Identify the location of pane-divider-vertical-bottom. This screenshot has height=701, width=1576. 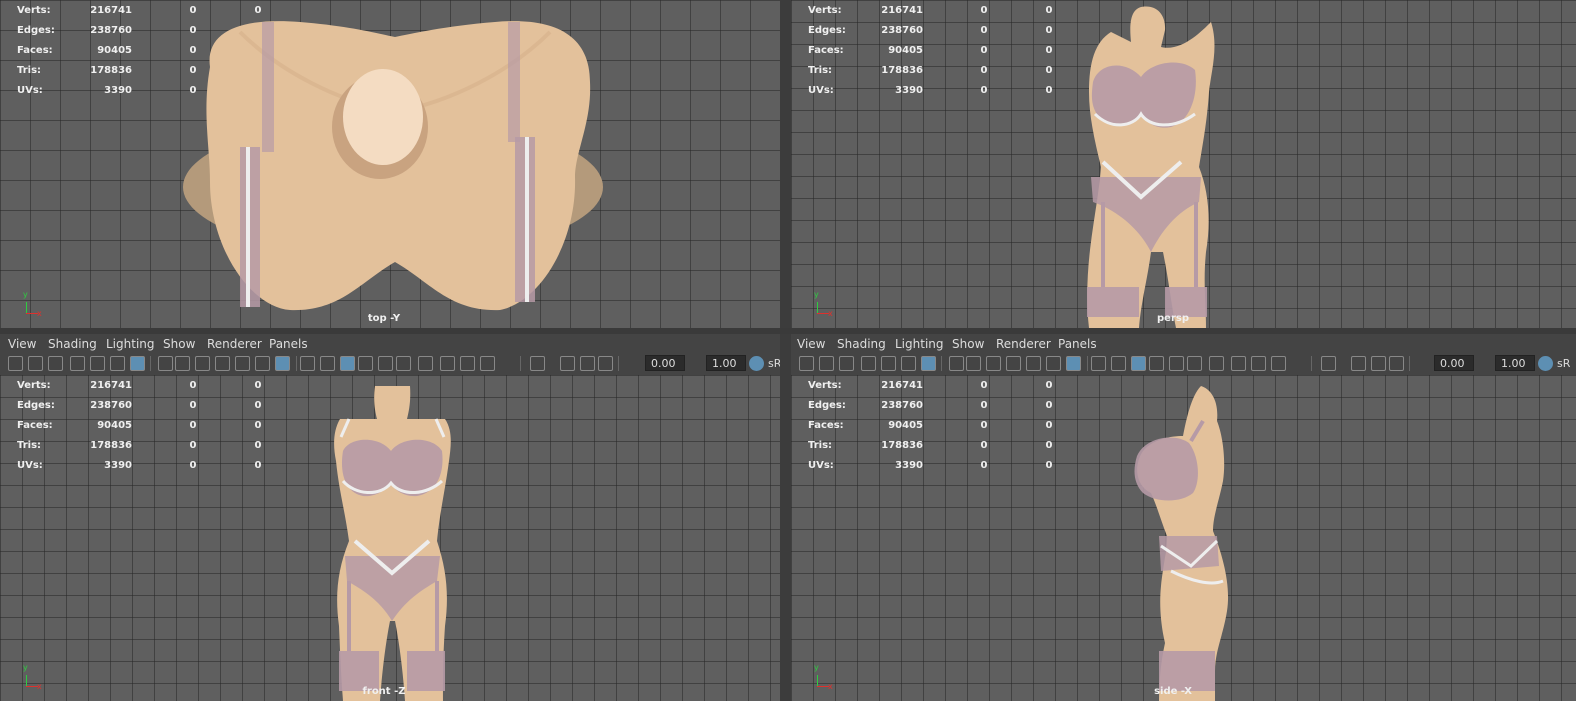
(785, 517).